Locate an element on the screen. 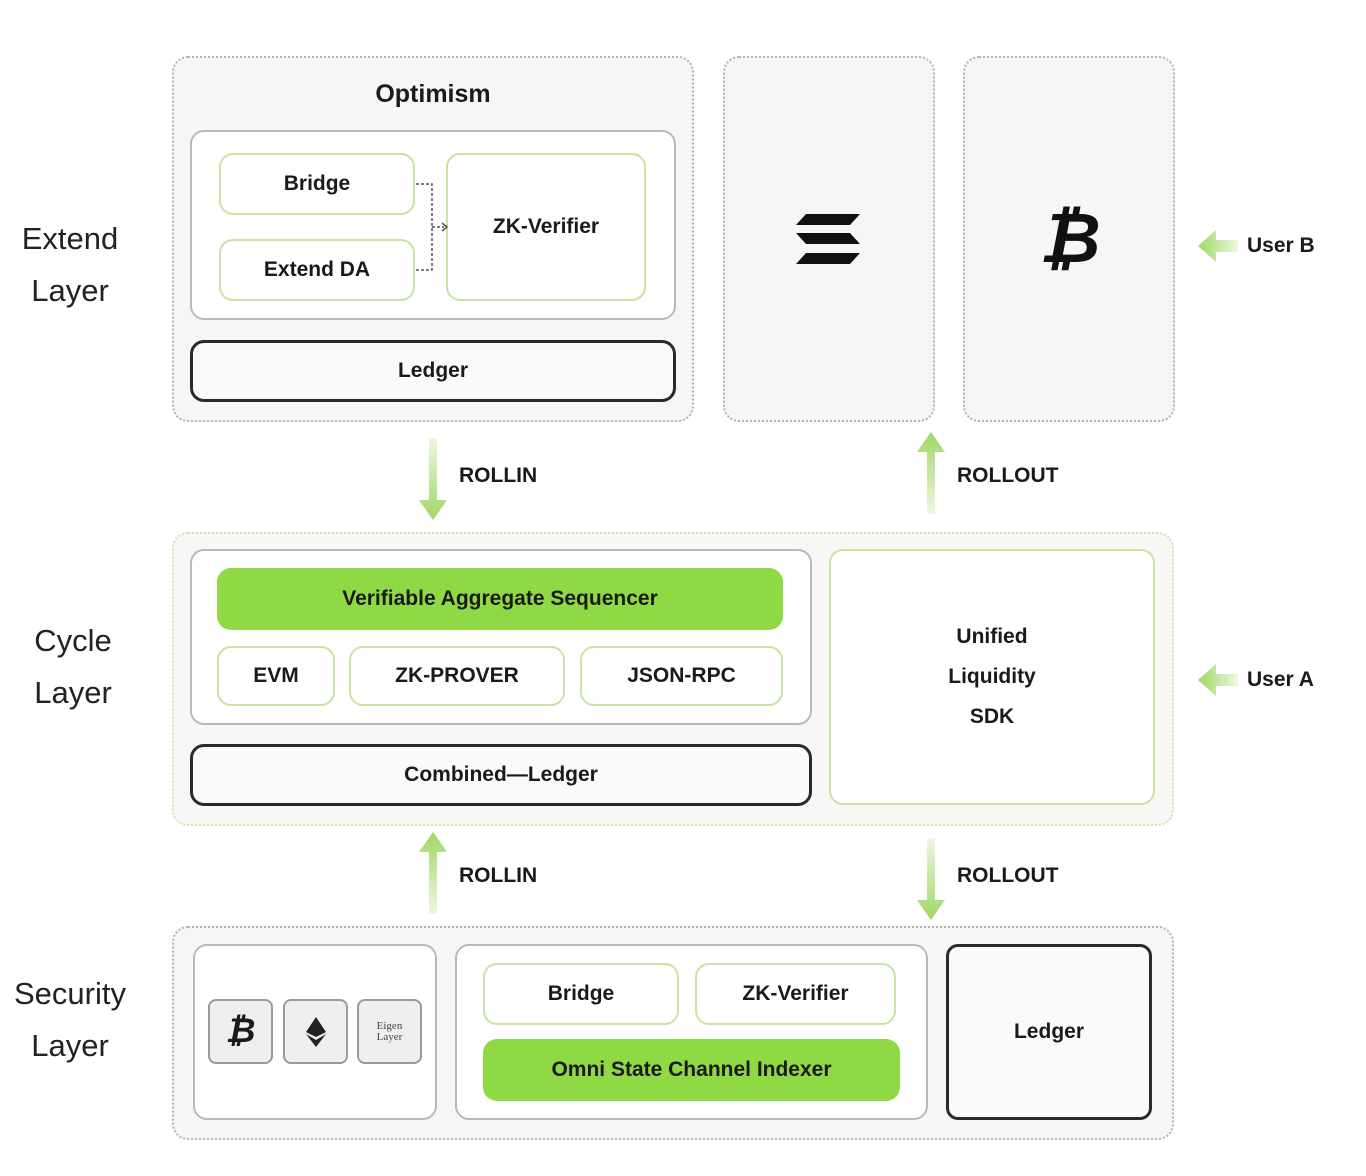 The image size is (1366, 1176). solana-icon is located at coordinates (828, 239).